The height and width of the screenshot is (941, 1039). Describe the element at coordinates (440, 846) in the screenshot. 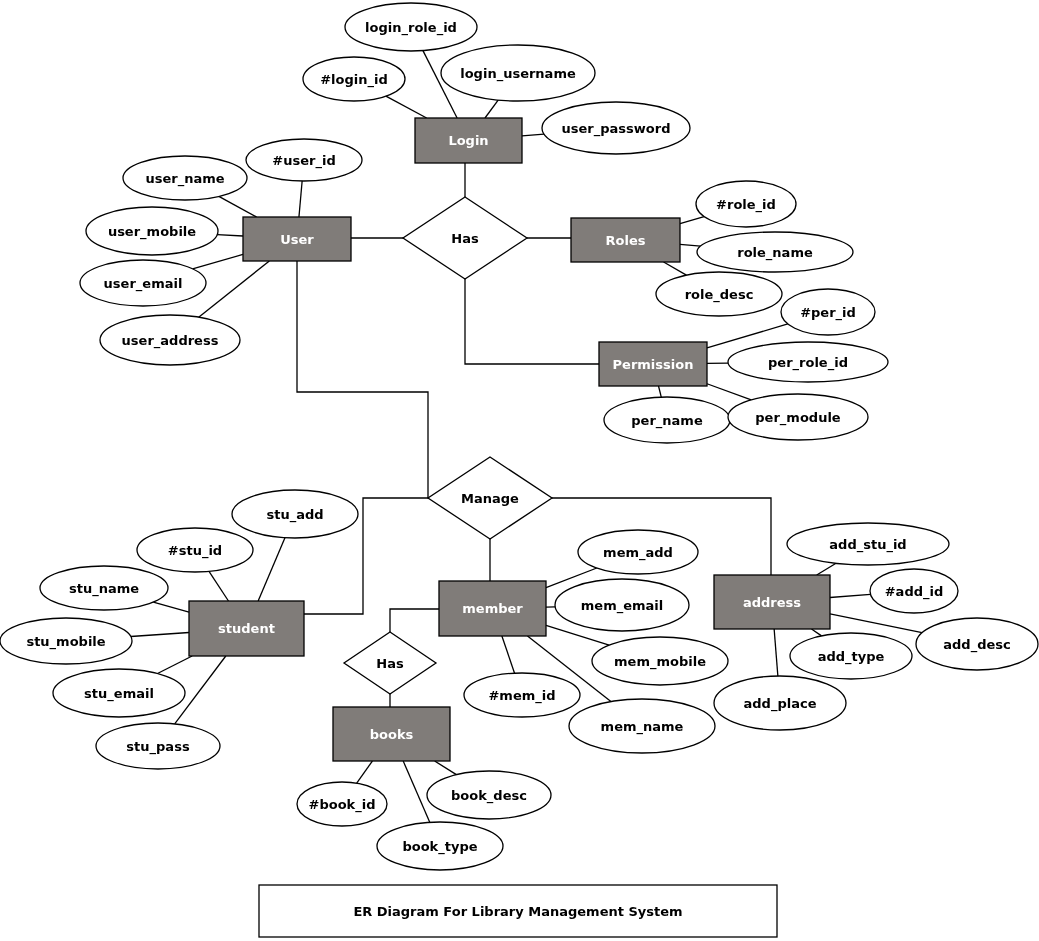

I see `attribute-ellipse: book_type` at that location.